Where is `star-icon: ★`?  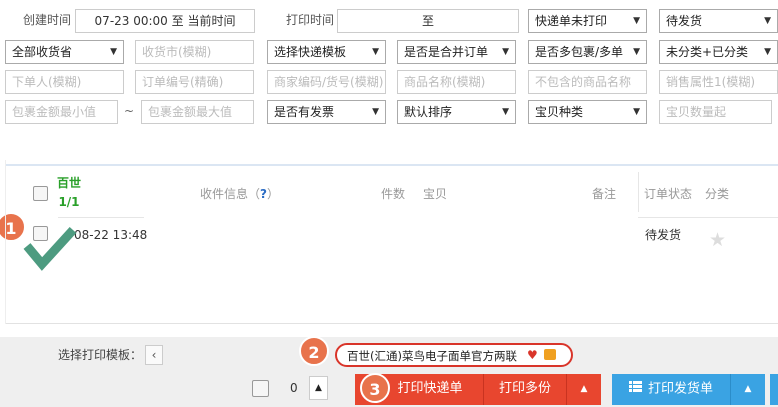
star-icon: ★ is located at coordinates (717, 240).